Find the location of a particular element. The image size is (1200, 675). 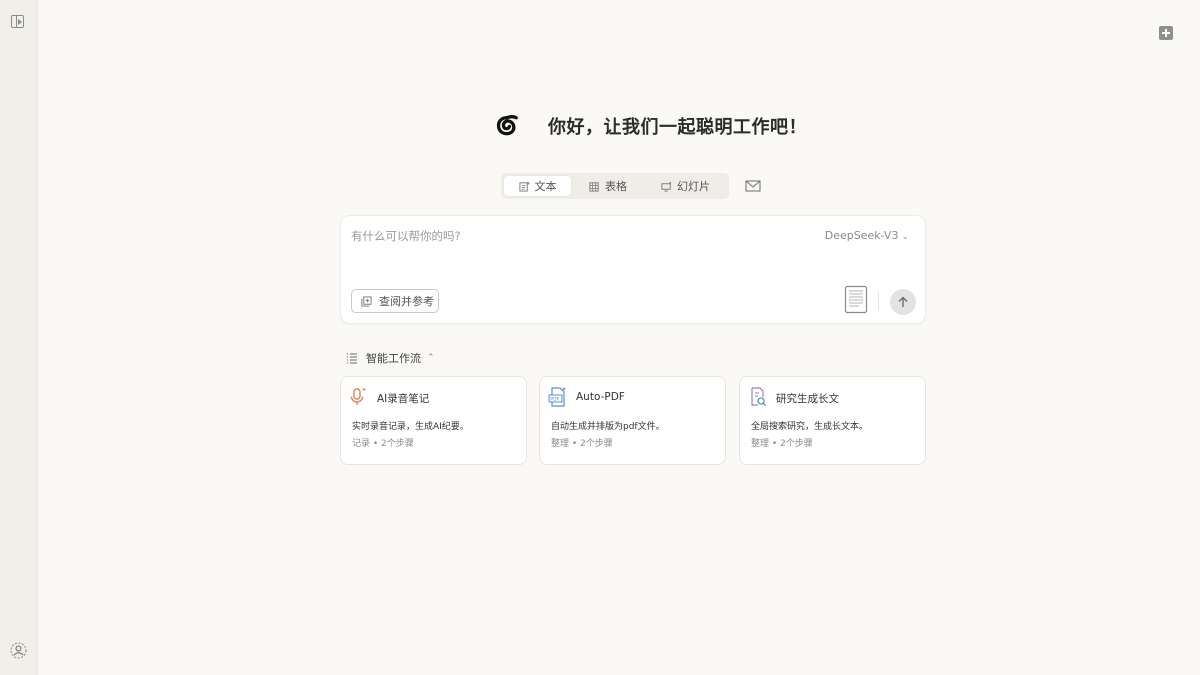

microphone-icon is located at coordinates (358, 396).